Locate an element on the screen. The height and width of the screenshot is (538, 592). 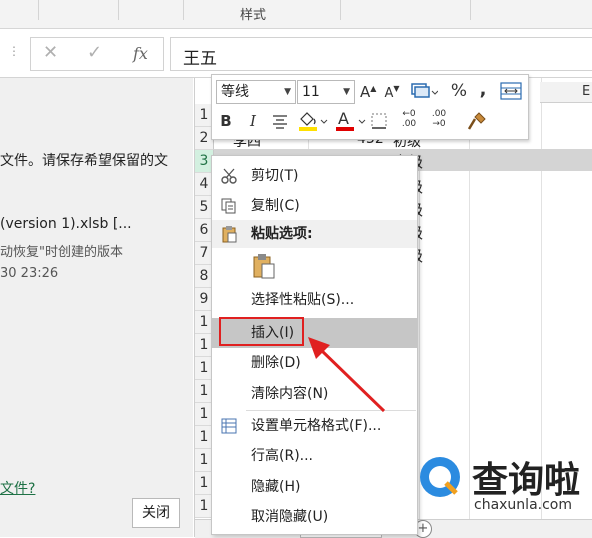
grow-font-label: A is located at coordinates (365, 92).